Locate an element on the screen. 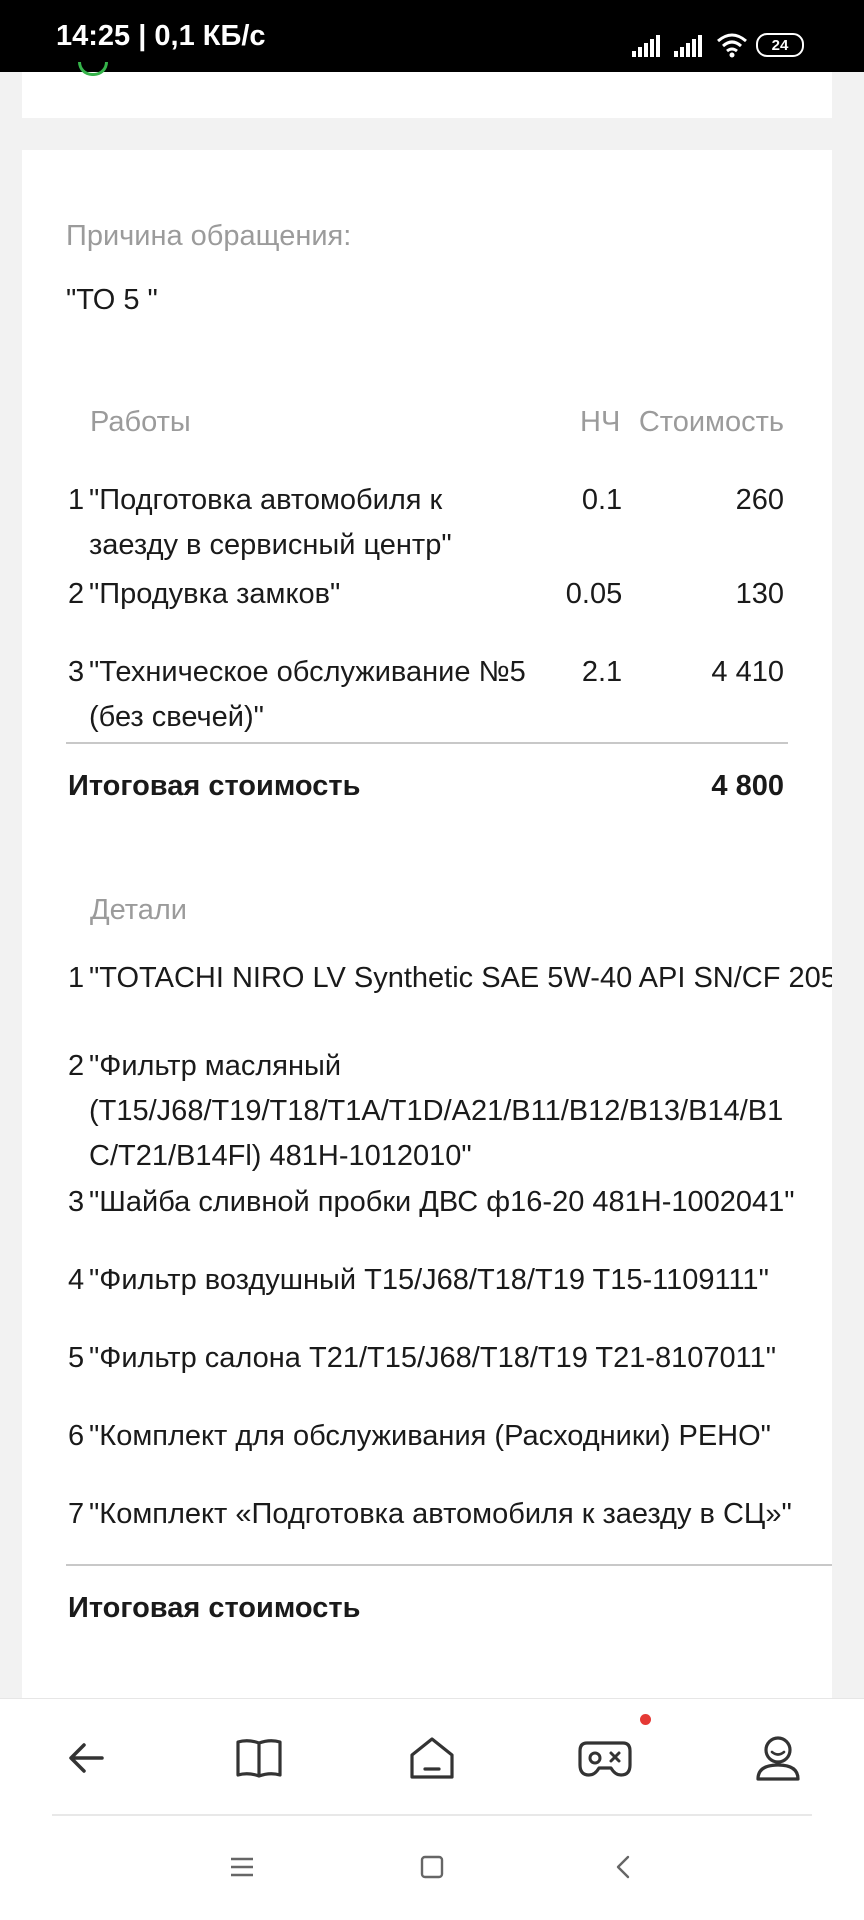  details-title: Детали is located at coordinates (139, 910).